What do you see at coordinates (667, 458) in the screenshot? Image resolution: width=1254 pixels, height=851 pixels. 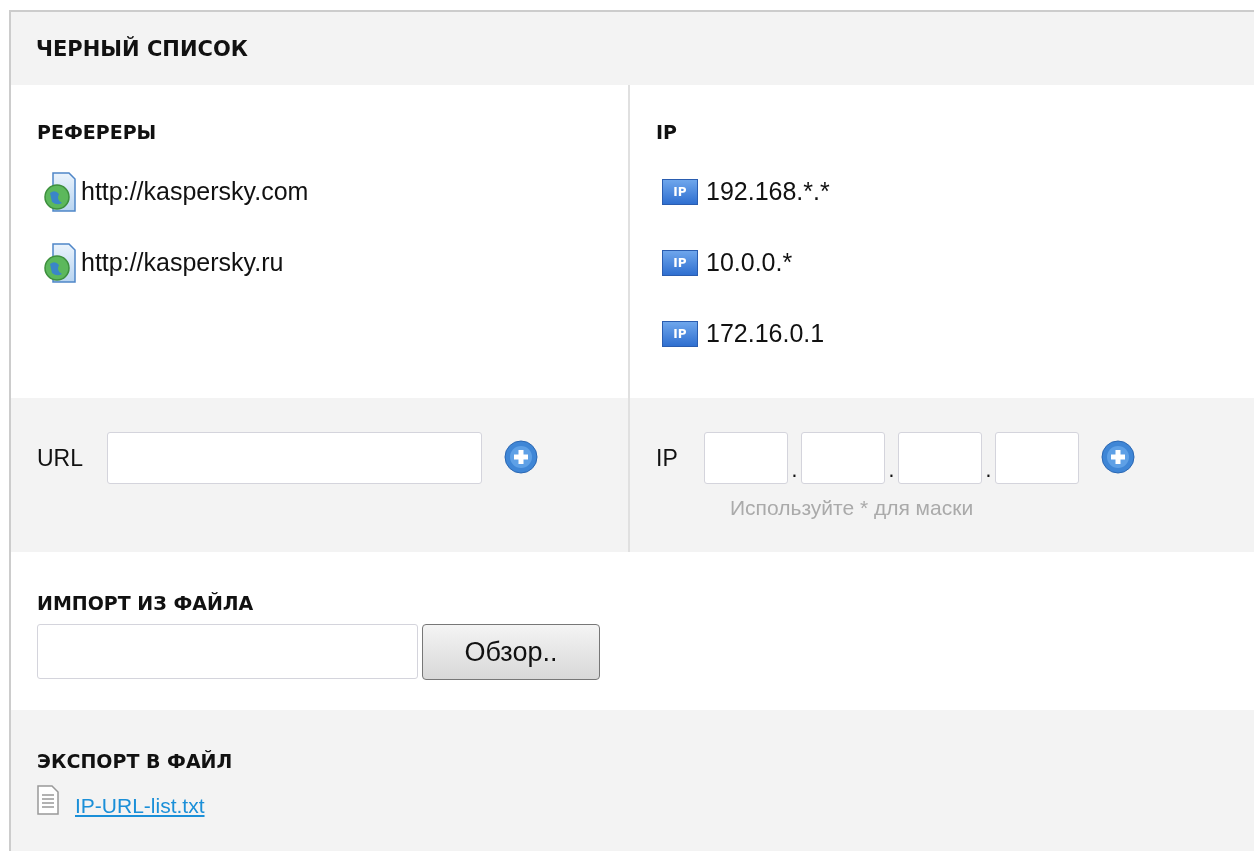 I see `field-label: IP` at bounding box center [667, 458].